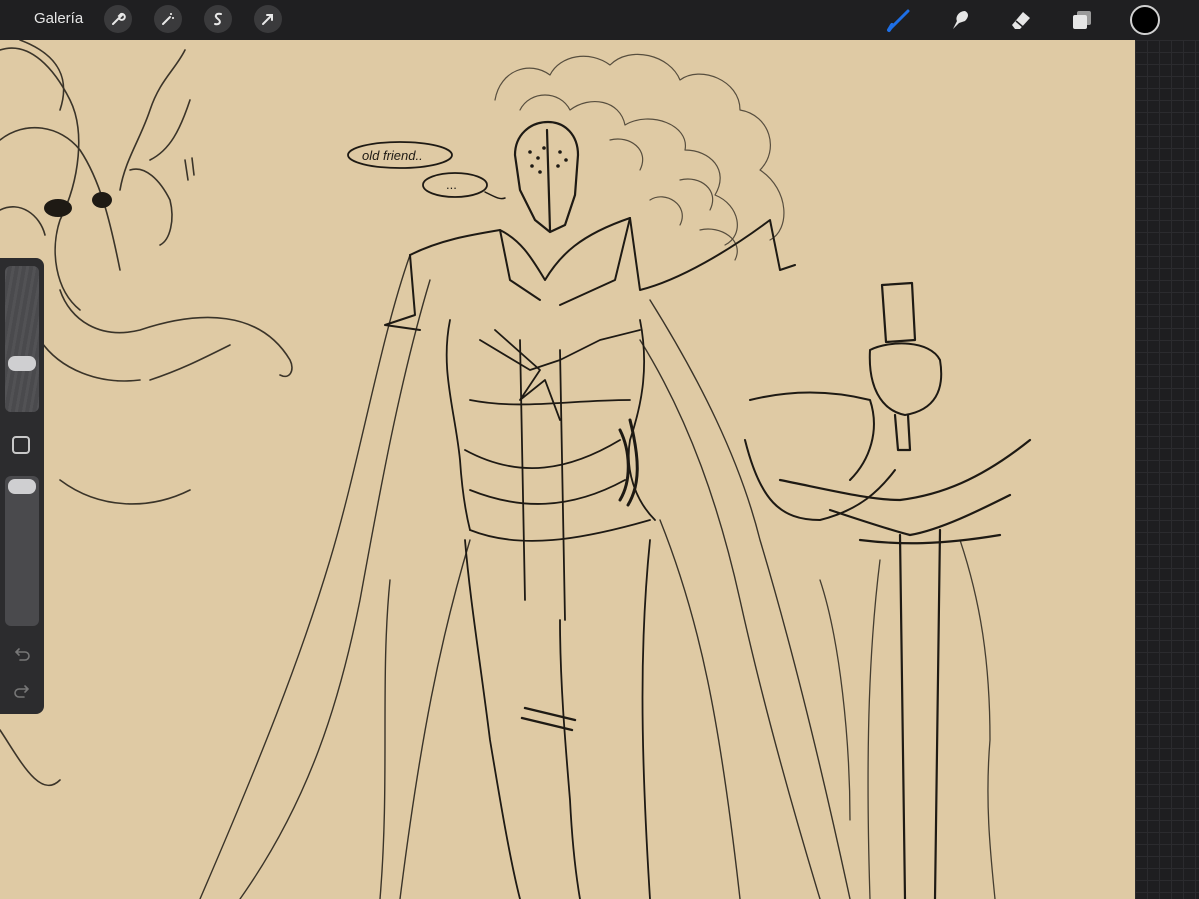  I want to click on modify-button, so click(21, 445).